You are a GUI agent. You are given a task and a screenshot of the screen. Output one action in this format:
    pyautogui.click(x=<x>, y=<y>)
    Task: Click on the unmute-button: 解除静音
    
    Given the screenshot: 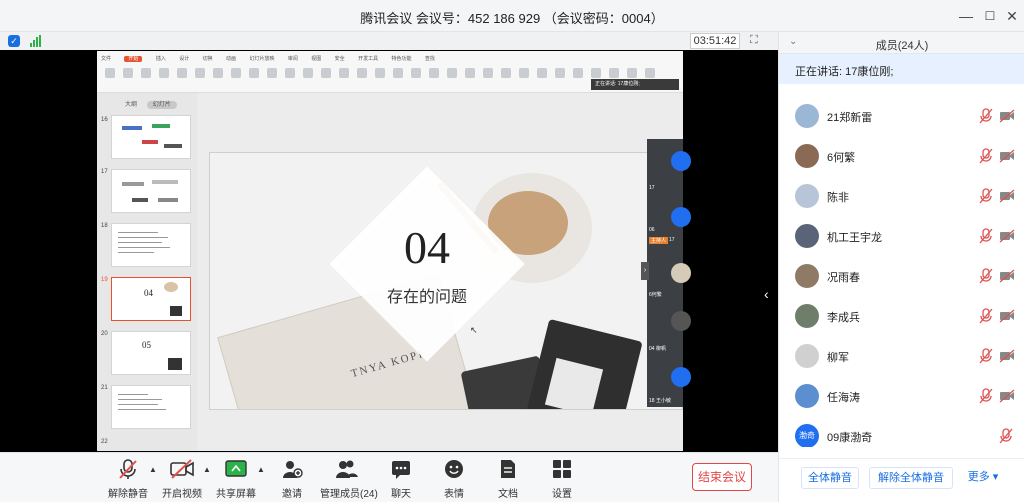 What is the action you would take?
    pyautogui.click(x=128, y=478)
    